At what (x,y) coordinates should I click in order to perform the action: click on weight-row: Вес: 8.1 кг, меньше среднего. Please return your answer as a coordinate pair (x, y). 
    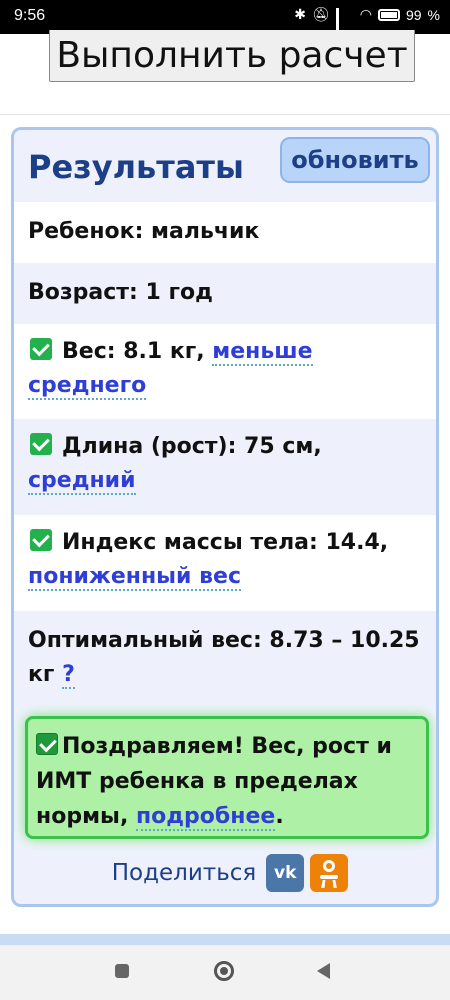
    Looking at the image, I should click on (225, 371).